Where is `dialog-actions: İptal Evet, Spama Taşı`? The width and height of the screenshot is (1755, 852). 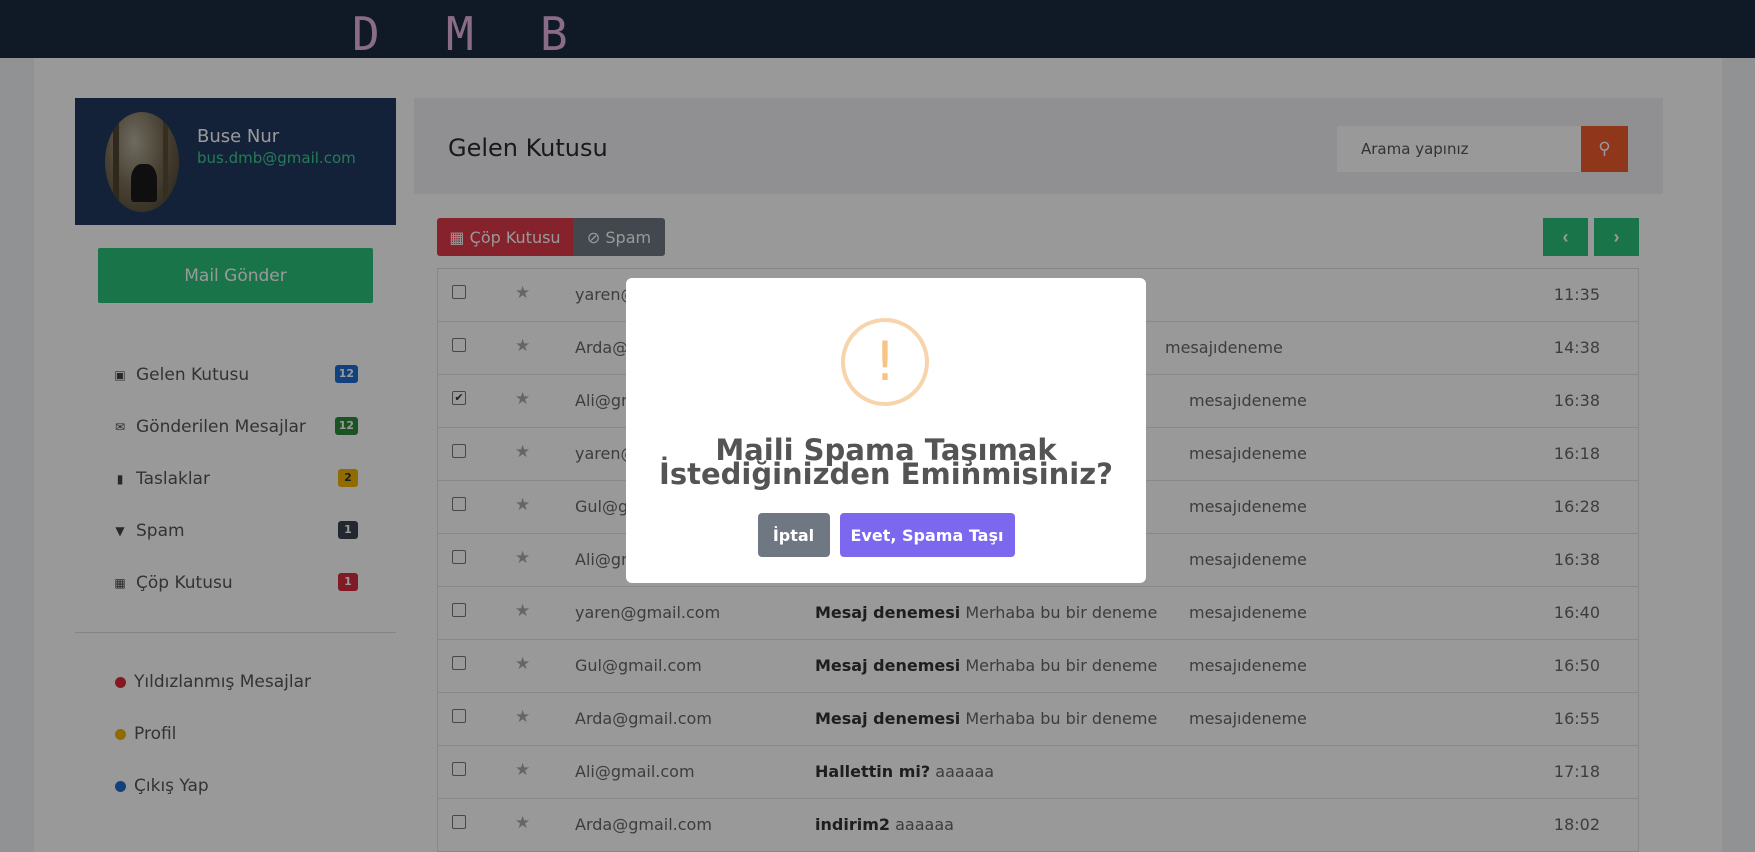 dialog-actions: İptal Evet, Spama Taşı is located at coordinates (886, 535).